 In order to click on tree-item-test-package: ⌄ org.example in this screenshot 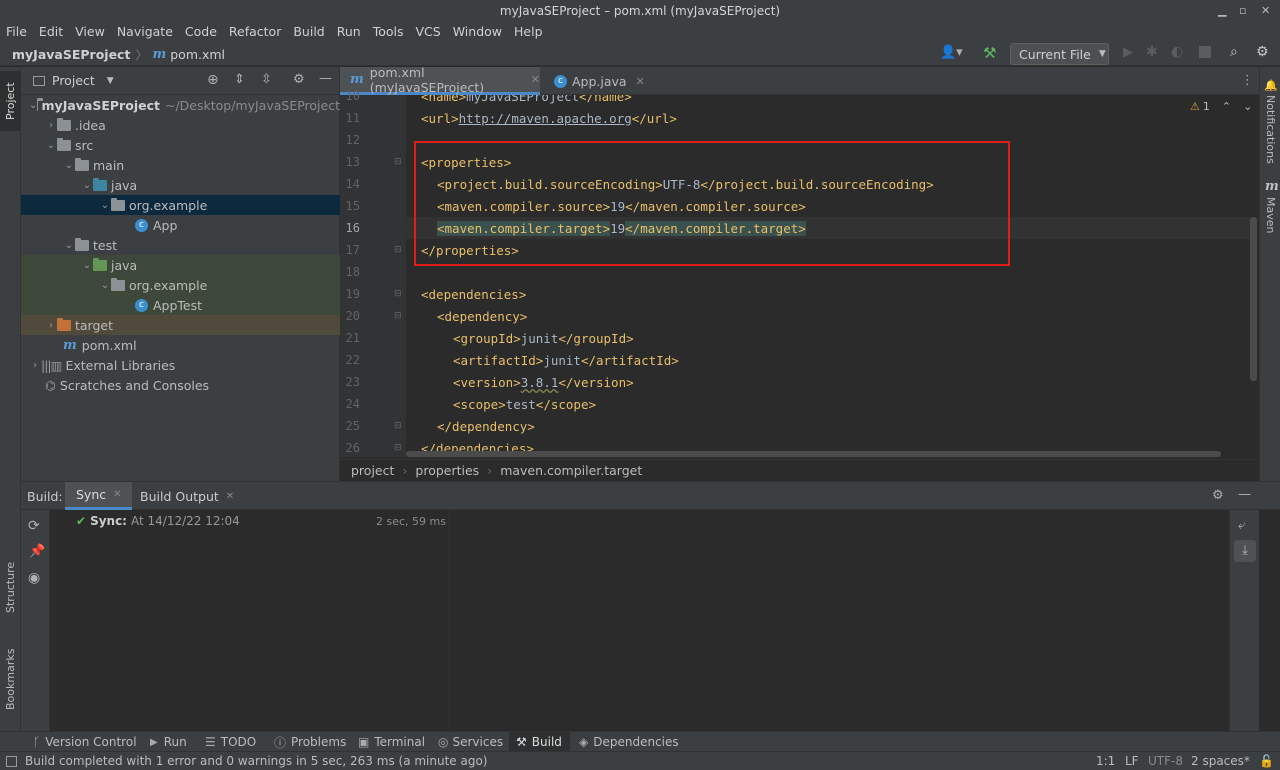, I will do `click(180, 285)`.